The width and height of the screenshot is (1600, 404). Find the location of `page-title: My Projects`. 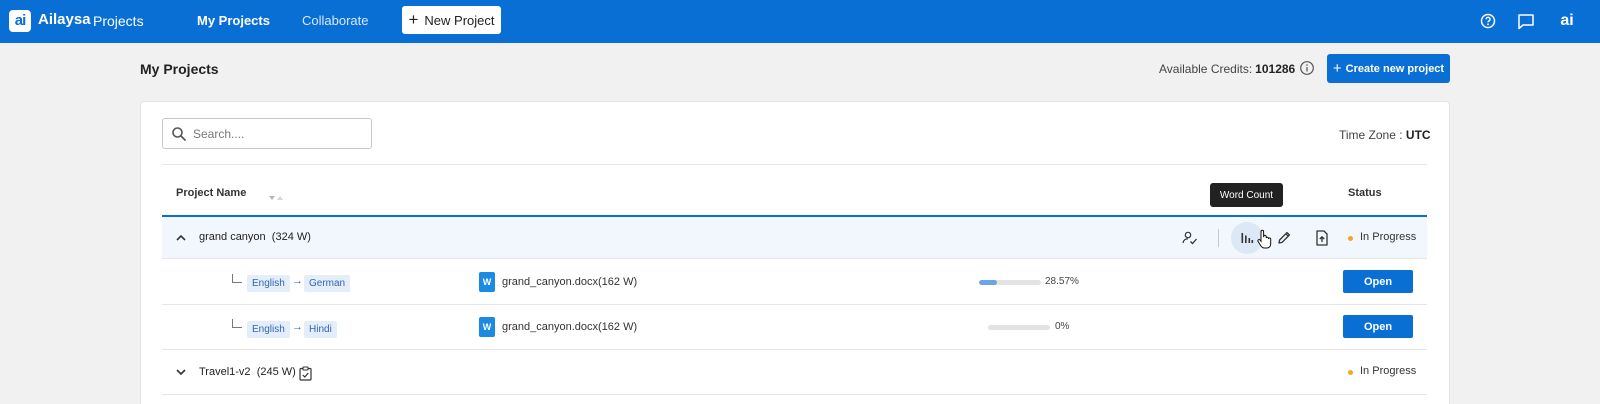

page-title: My Projects is located at coordinates (179, 69).